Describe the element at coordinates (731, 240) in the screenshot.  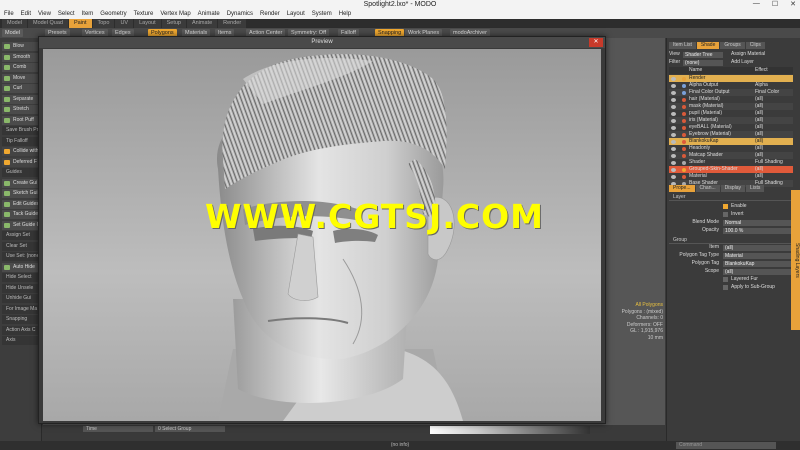
I see `group-section: Group` at that location.